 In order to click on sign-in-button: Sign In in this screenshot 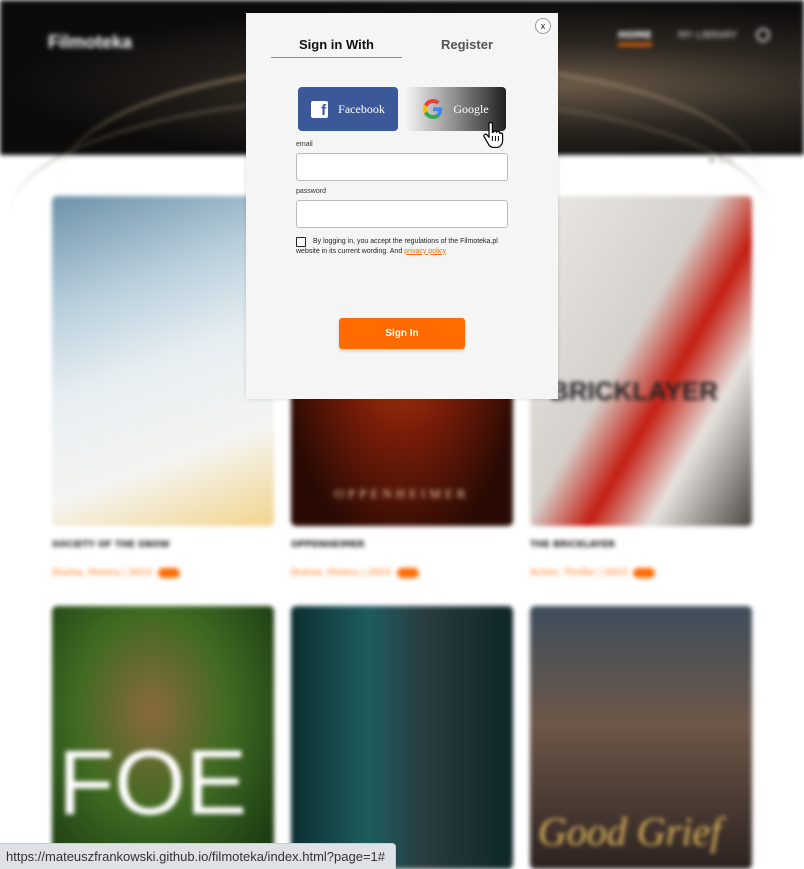, I will do `click(402, 333)`.